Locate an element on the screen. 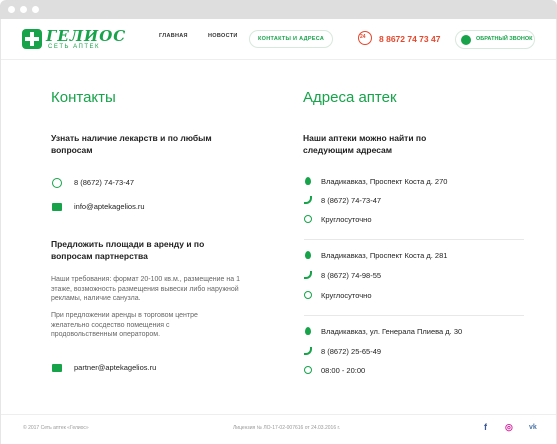 Image resolution: width=557 pixels, height=444 pixels. contacts-phone: 8 (8672) 74-73-47 is located at coordinates (104, 182).